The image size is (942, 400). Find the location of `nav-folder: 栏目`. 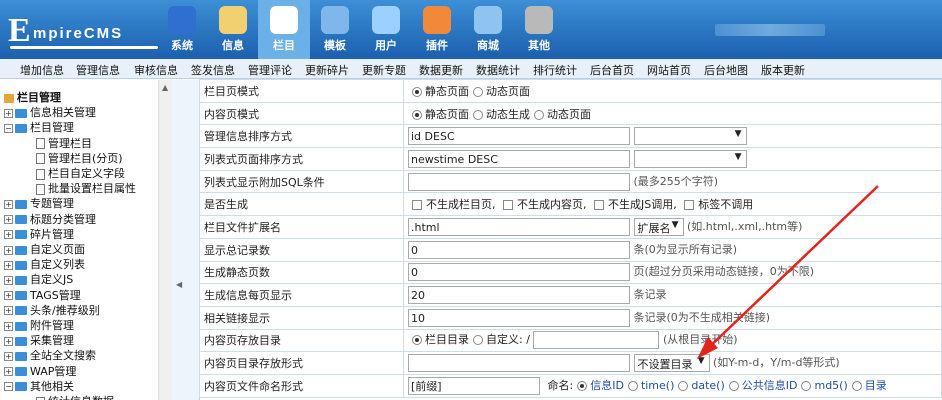

nav-folder: 栏目 is located at coordinates (284, 29).